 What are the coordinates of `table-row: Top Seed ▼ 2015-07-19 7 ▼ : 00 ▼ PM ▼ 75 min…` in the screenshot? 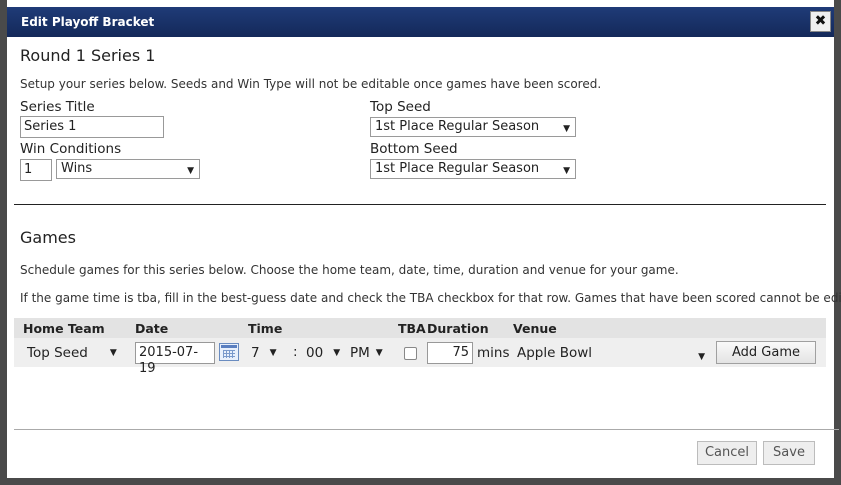 It's located at (420, 357).